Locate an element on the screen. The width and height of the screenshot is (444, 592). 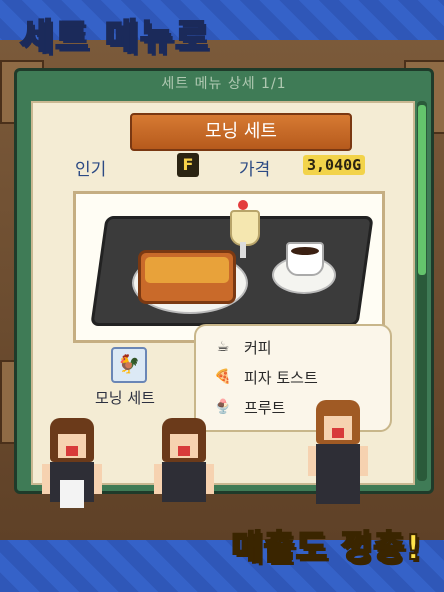
item-name: 프루트 is located at coordinates (265, 407).